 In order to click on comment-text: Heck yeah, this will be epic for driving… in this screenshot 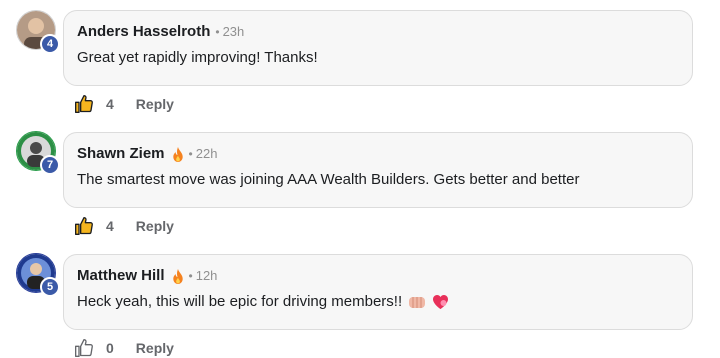, I will do `click(240, 301)`.